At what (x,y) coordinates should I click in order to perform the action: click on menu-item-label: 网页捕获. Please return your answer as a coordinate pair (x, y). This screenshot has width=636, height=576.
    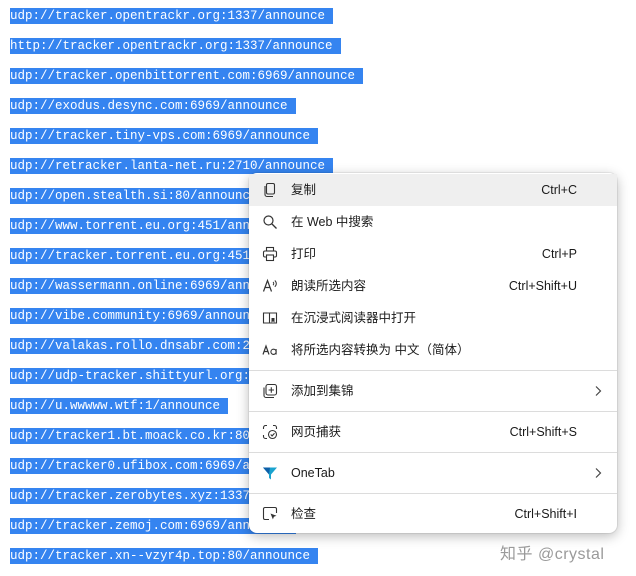
    Looking at the image, I should click on (316, 432).